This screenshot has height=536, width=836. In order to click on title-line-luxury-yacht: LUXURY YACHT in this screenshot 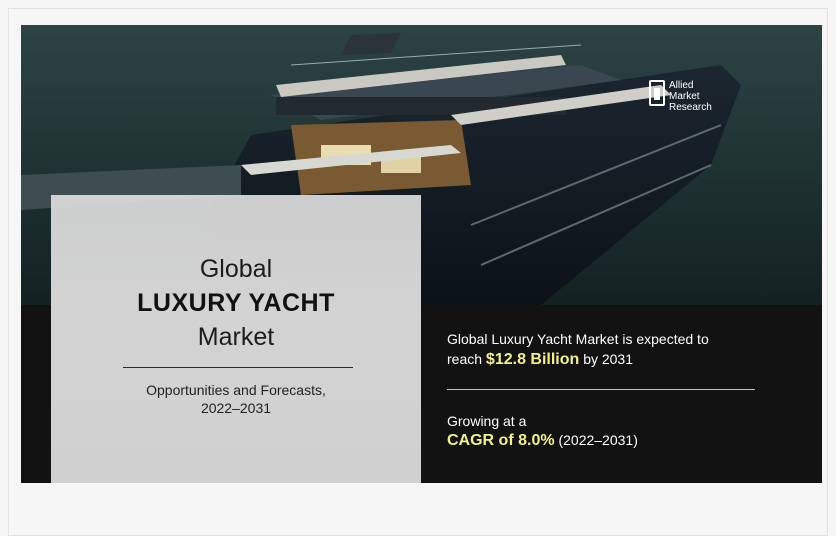, I will do `click(236, 303)`.